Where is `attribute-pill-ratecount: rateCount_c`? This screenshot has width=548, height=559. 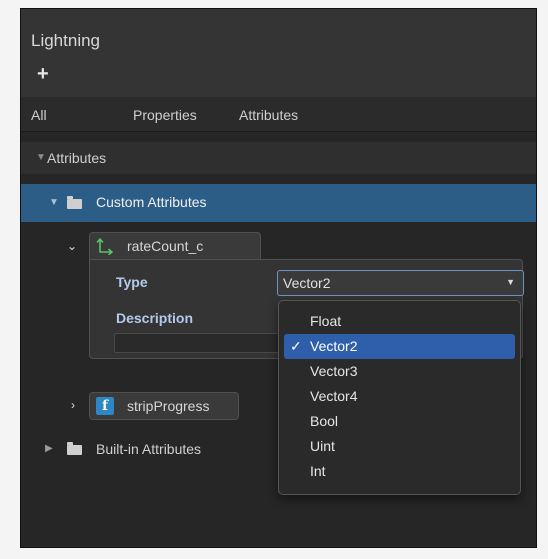 attribute-pill-ratecount: rateCount_c is located at coordinates (175, 246).